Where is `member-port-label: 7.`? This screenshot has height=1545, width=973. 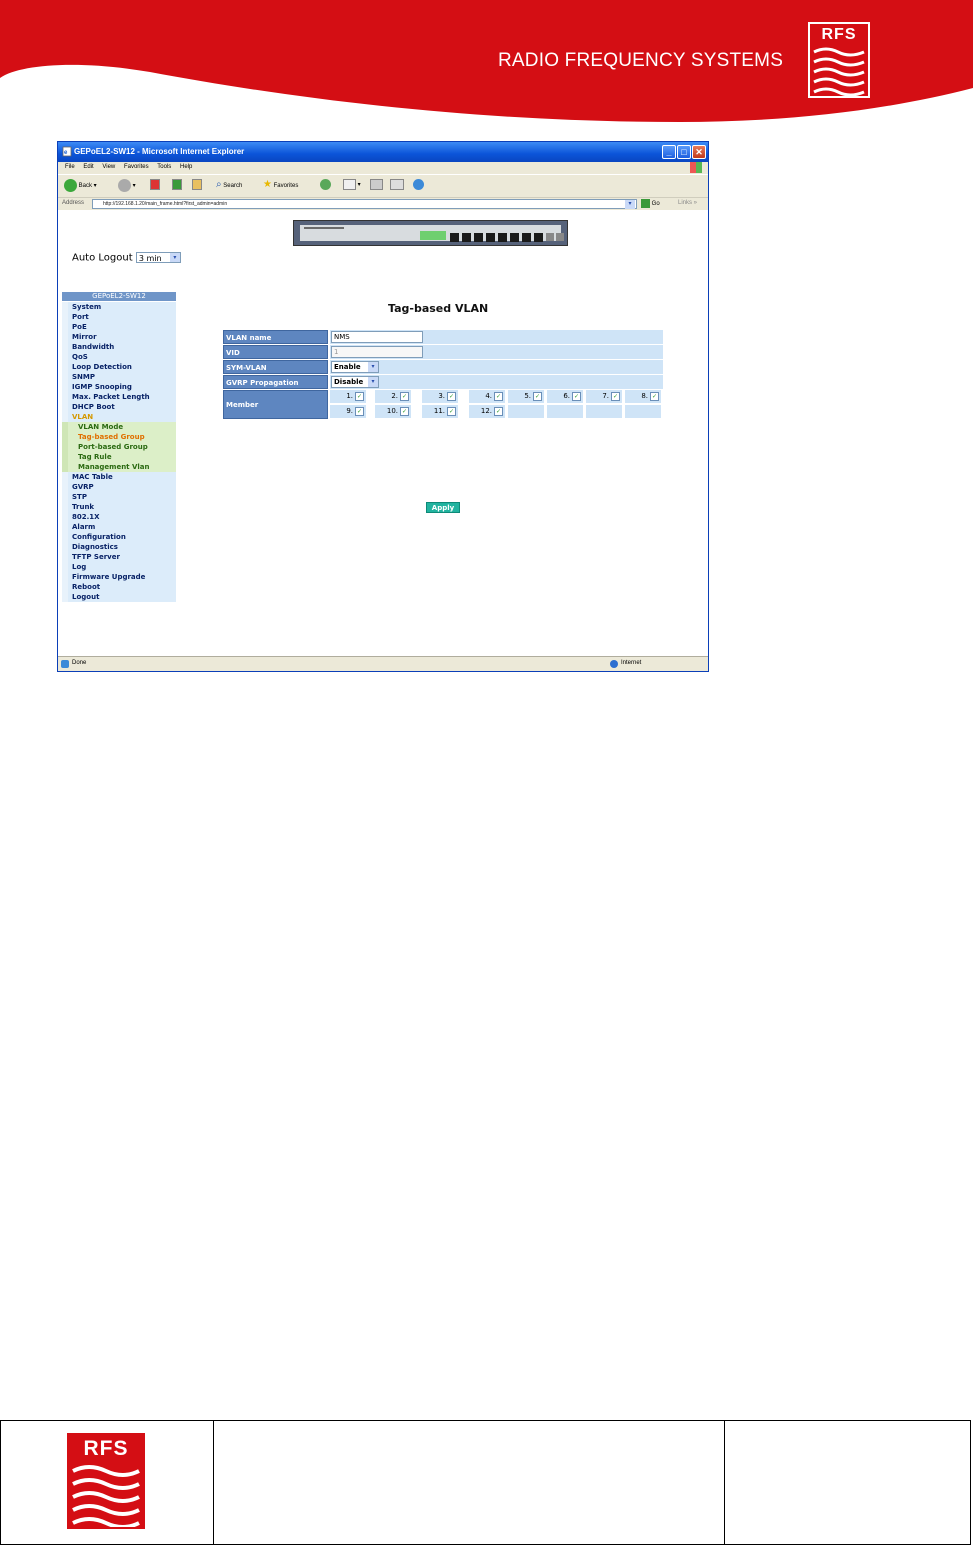 member-port-label: 7. is located at coordinates (605, 396).